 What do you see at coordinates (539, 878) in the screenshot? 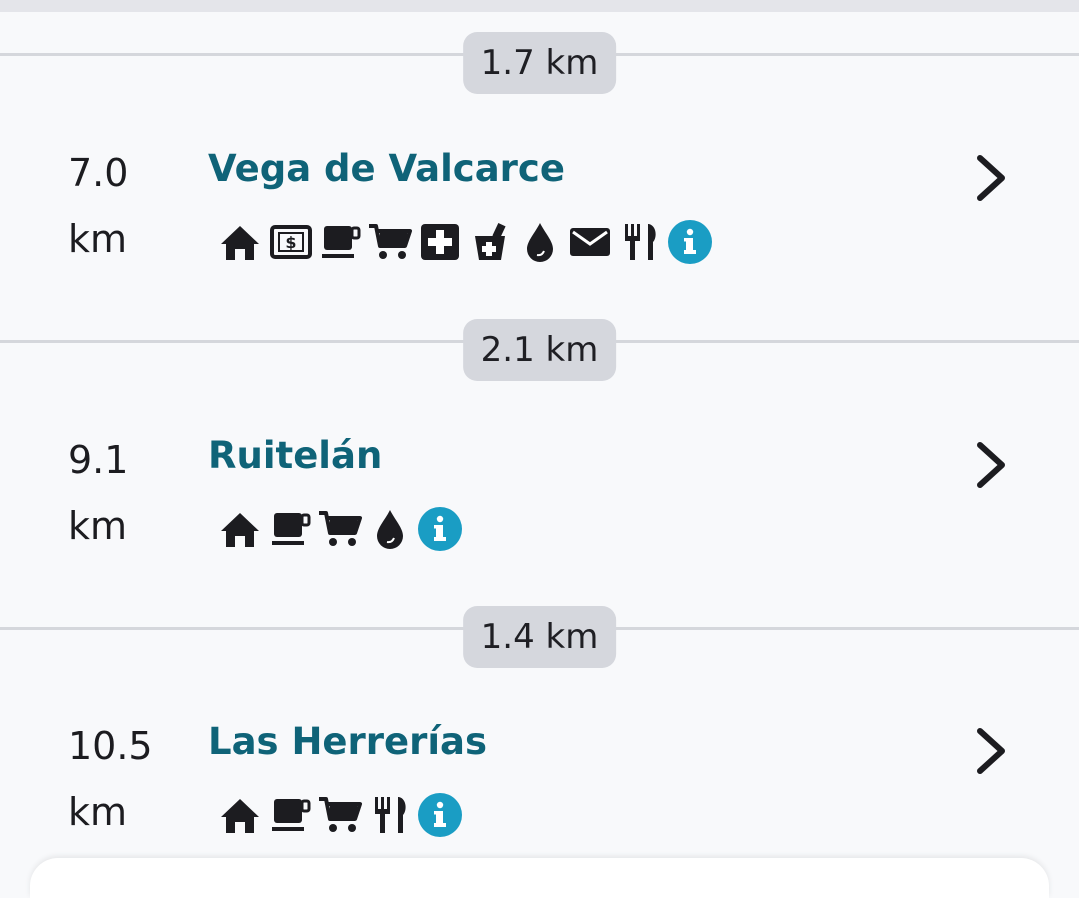
I see `bottom-sheet` at bounding box center [539, 878].